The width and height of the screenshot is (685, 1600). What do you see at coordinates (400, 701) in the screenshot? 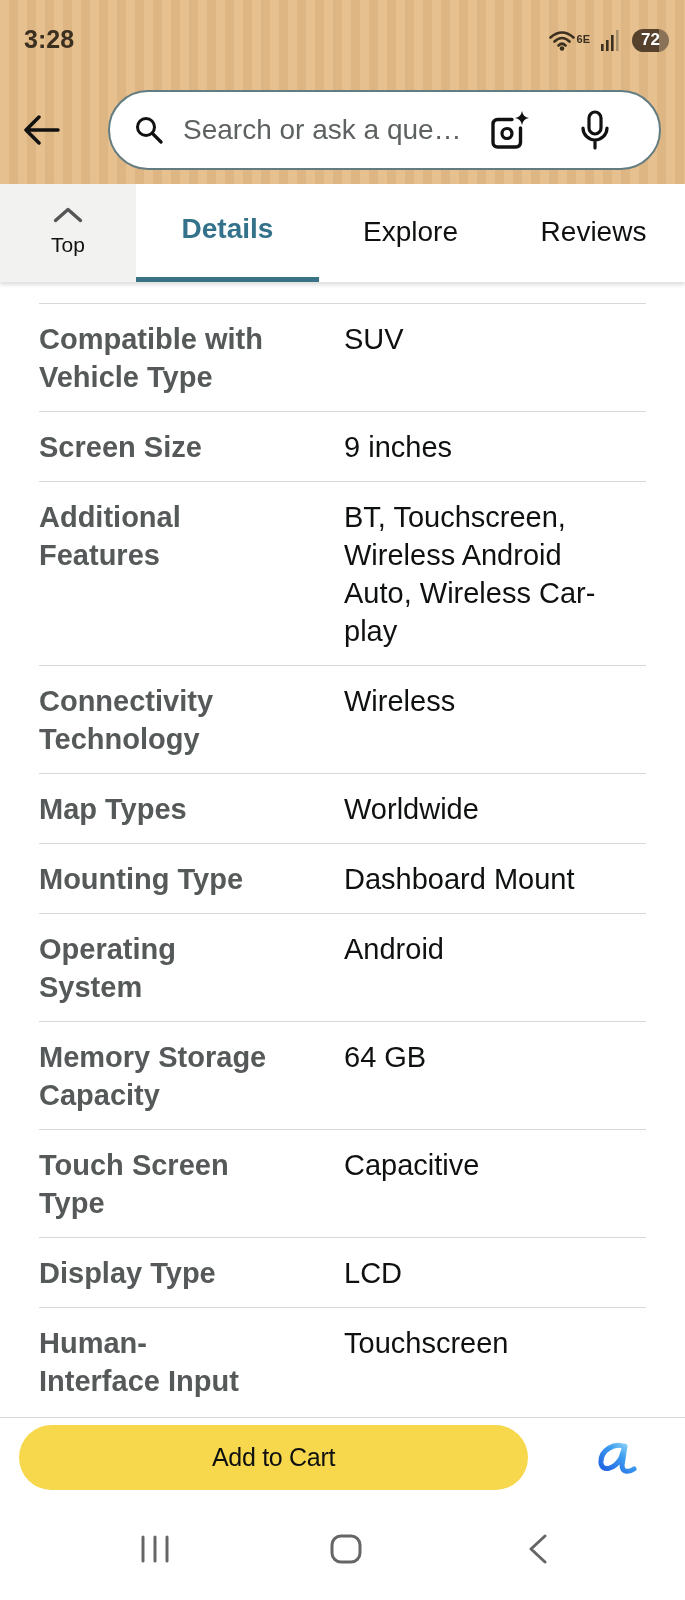
I see `spec-value: Wireless` at bounding box center [400, 701].